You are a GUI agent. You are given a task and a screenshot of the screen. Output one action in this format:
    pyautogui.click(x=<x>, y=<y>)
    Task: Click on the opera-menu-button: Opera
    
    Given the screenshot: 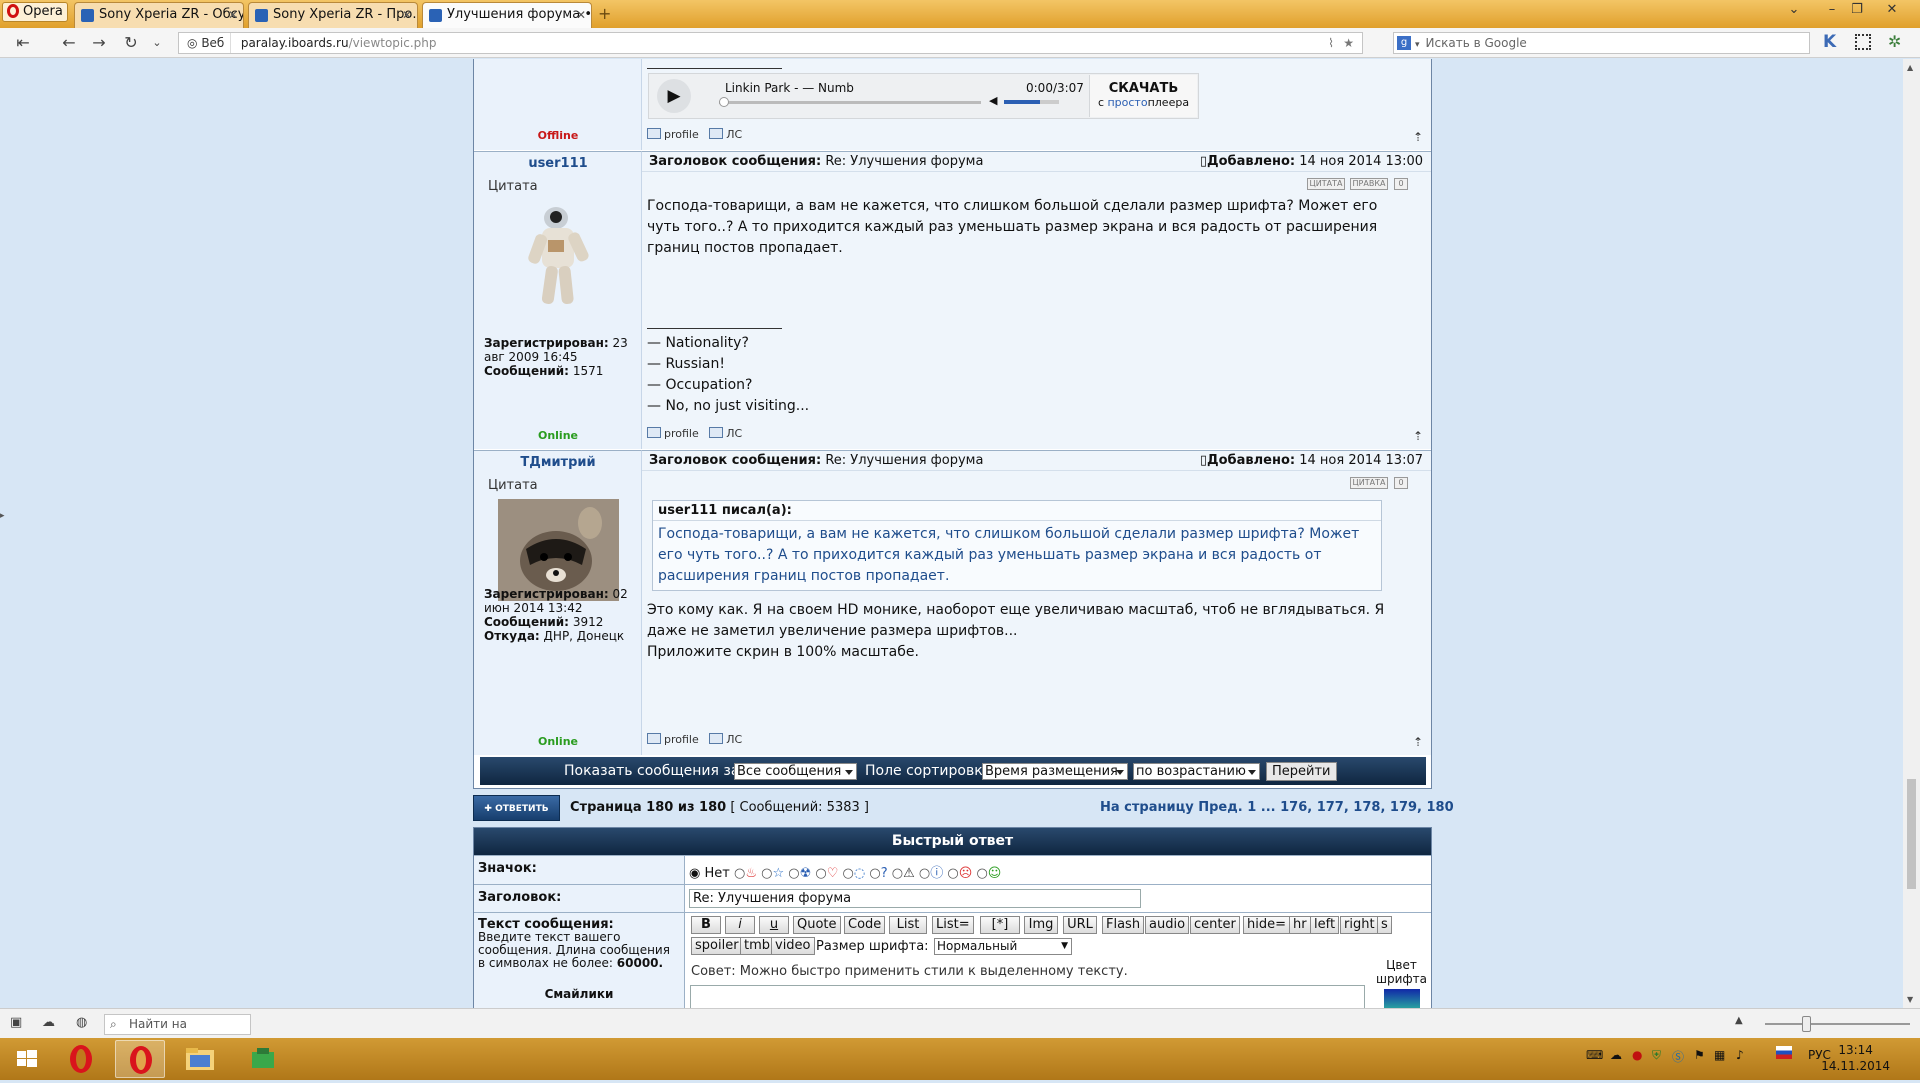 What is the action you would take?
    pyautogui.click(x=35, y=12)
    